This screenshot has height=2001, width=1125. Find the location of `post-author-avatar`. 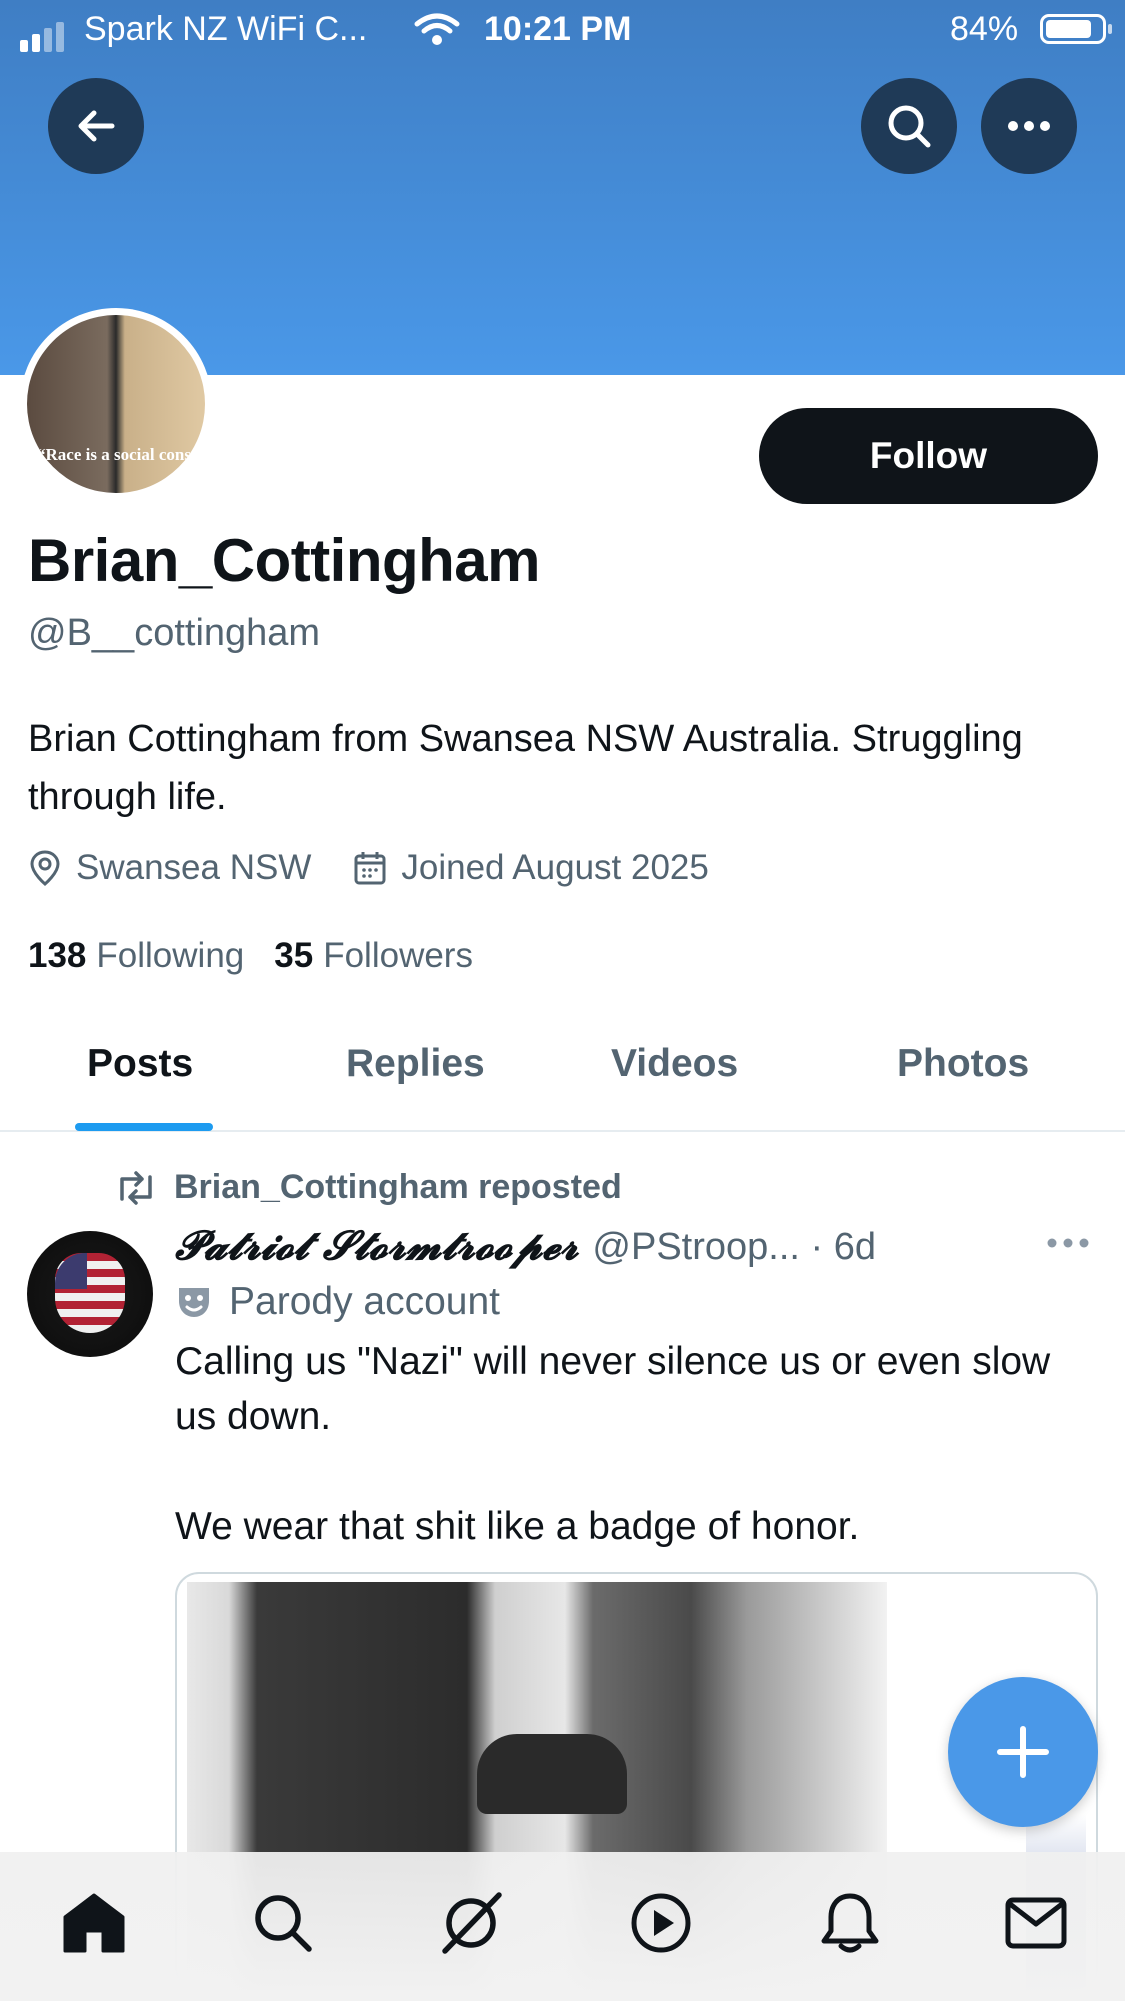

post-author-avatar is located at coordinates (90, 1294).